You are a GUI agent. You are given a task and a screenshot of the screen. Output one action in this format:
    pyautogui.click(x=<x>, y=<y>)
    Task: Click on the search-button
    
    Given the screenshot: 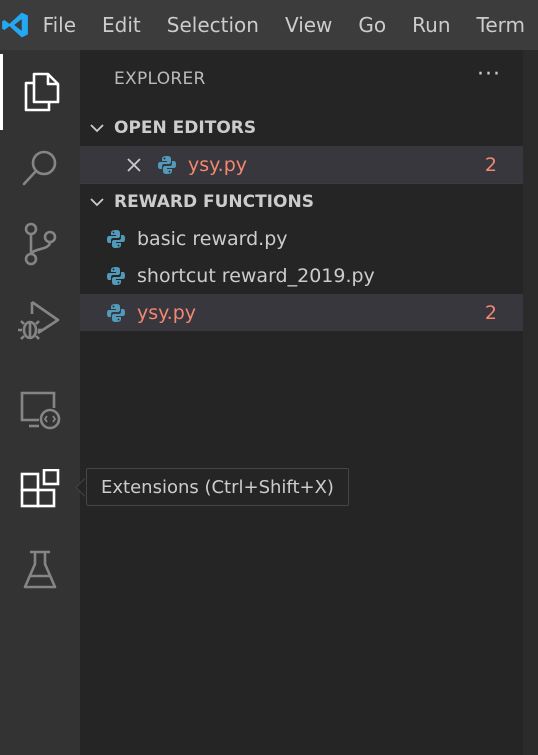 What is the action you would take?
    pyautogui.click(x=40, y=168)
    